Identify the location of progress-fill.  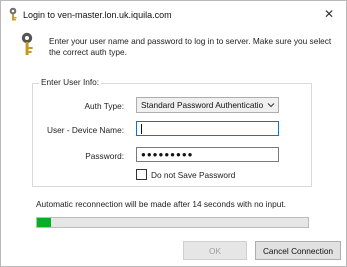
(44, 222).